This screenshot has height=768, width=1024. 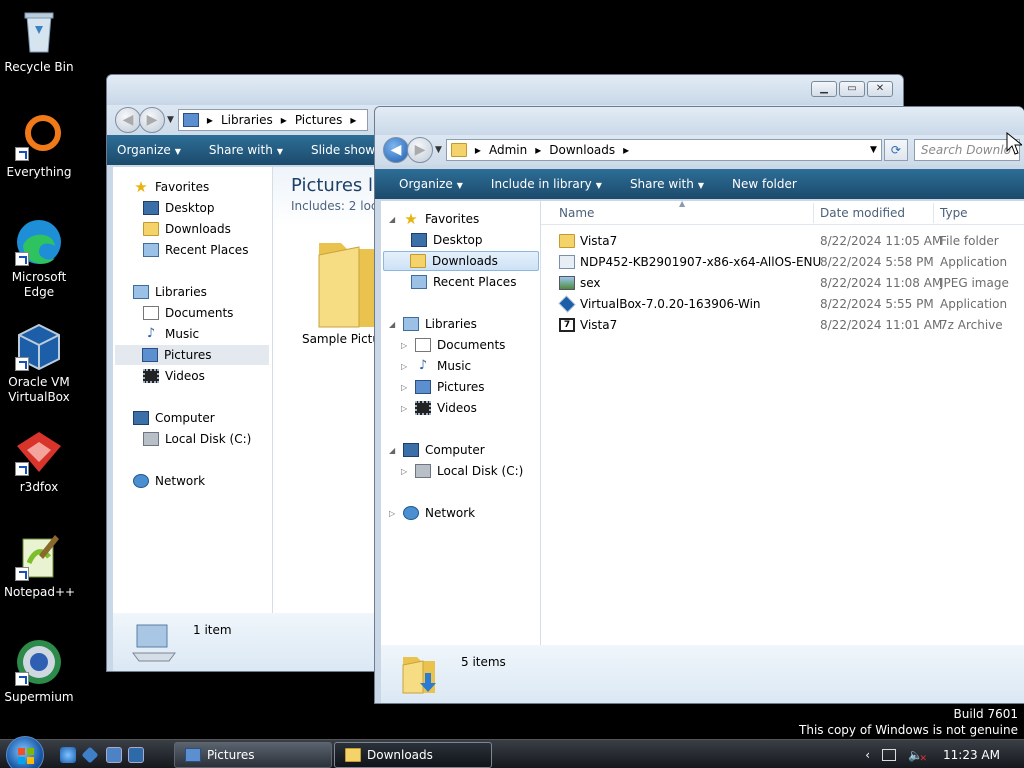 I want to click on network-status-icon, so click(x=889, y=754).